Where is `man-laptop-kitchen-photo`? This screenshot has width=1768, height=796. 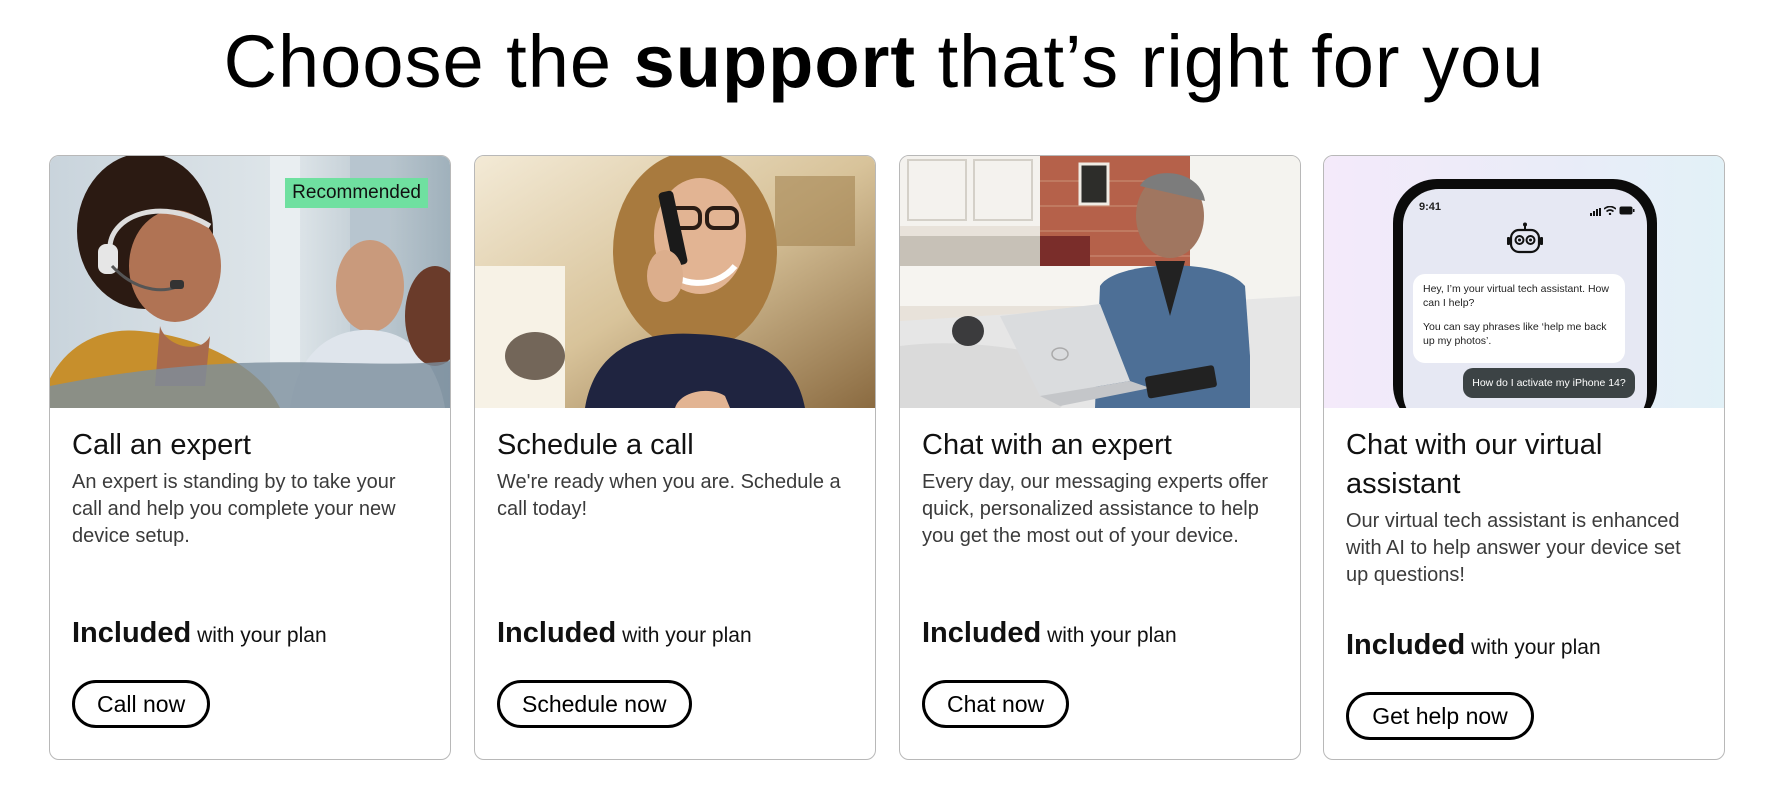
man-laptop-kitchen-photo is located at coordinates (1100, 282).